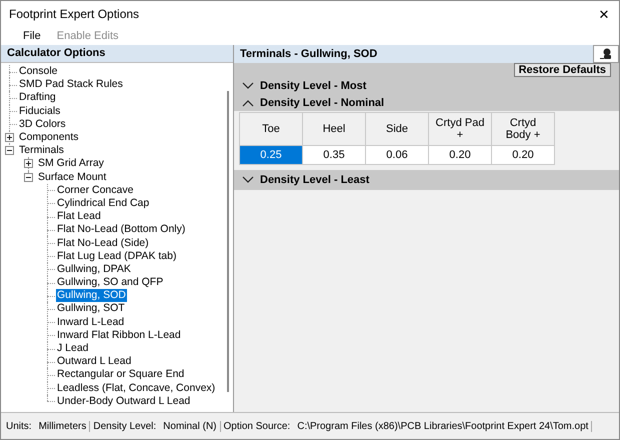 The image size is (620, 440). What do you see at coordinates (42, 124) in the screenshot?
I see `tree-item: 3D Colors` at bounding box center [42, 124].